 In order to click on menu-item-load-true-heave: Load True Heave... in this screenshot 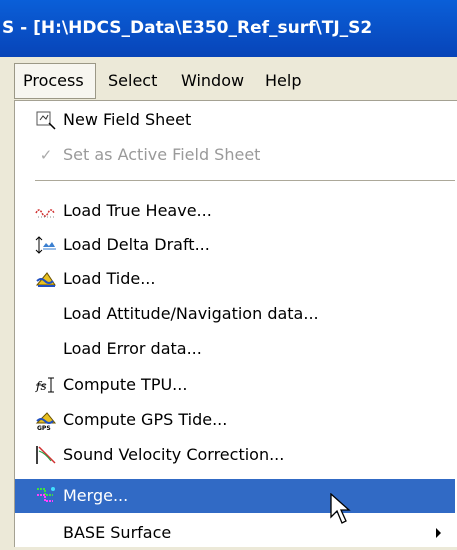, I will do `click(235, 211)`.